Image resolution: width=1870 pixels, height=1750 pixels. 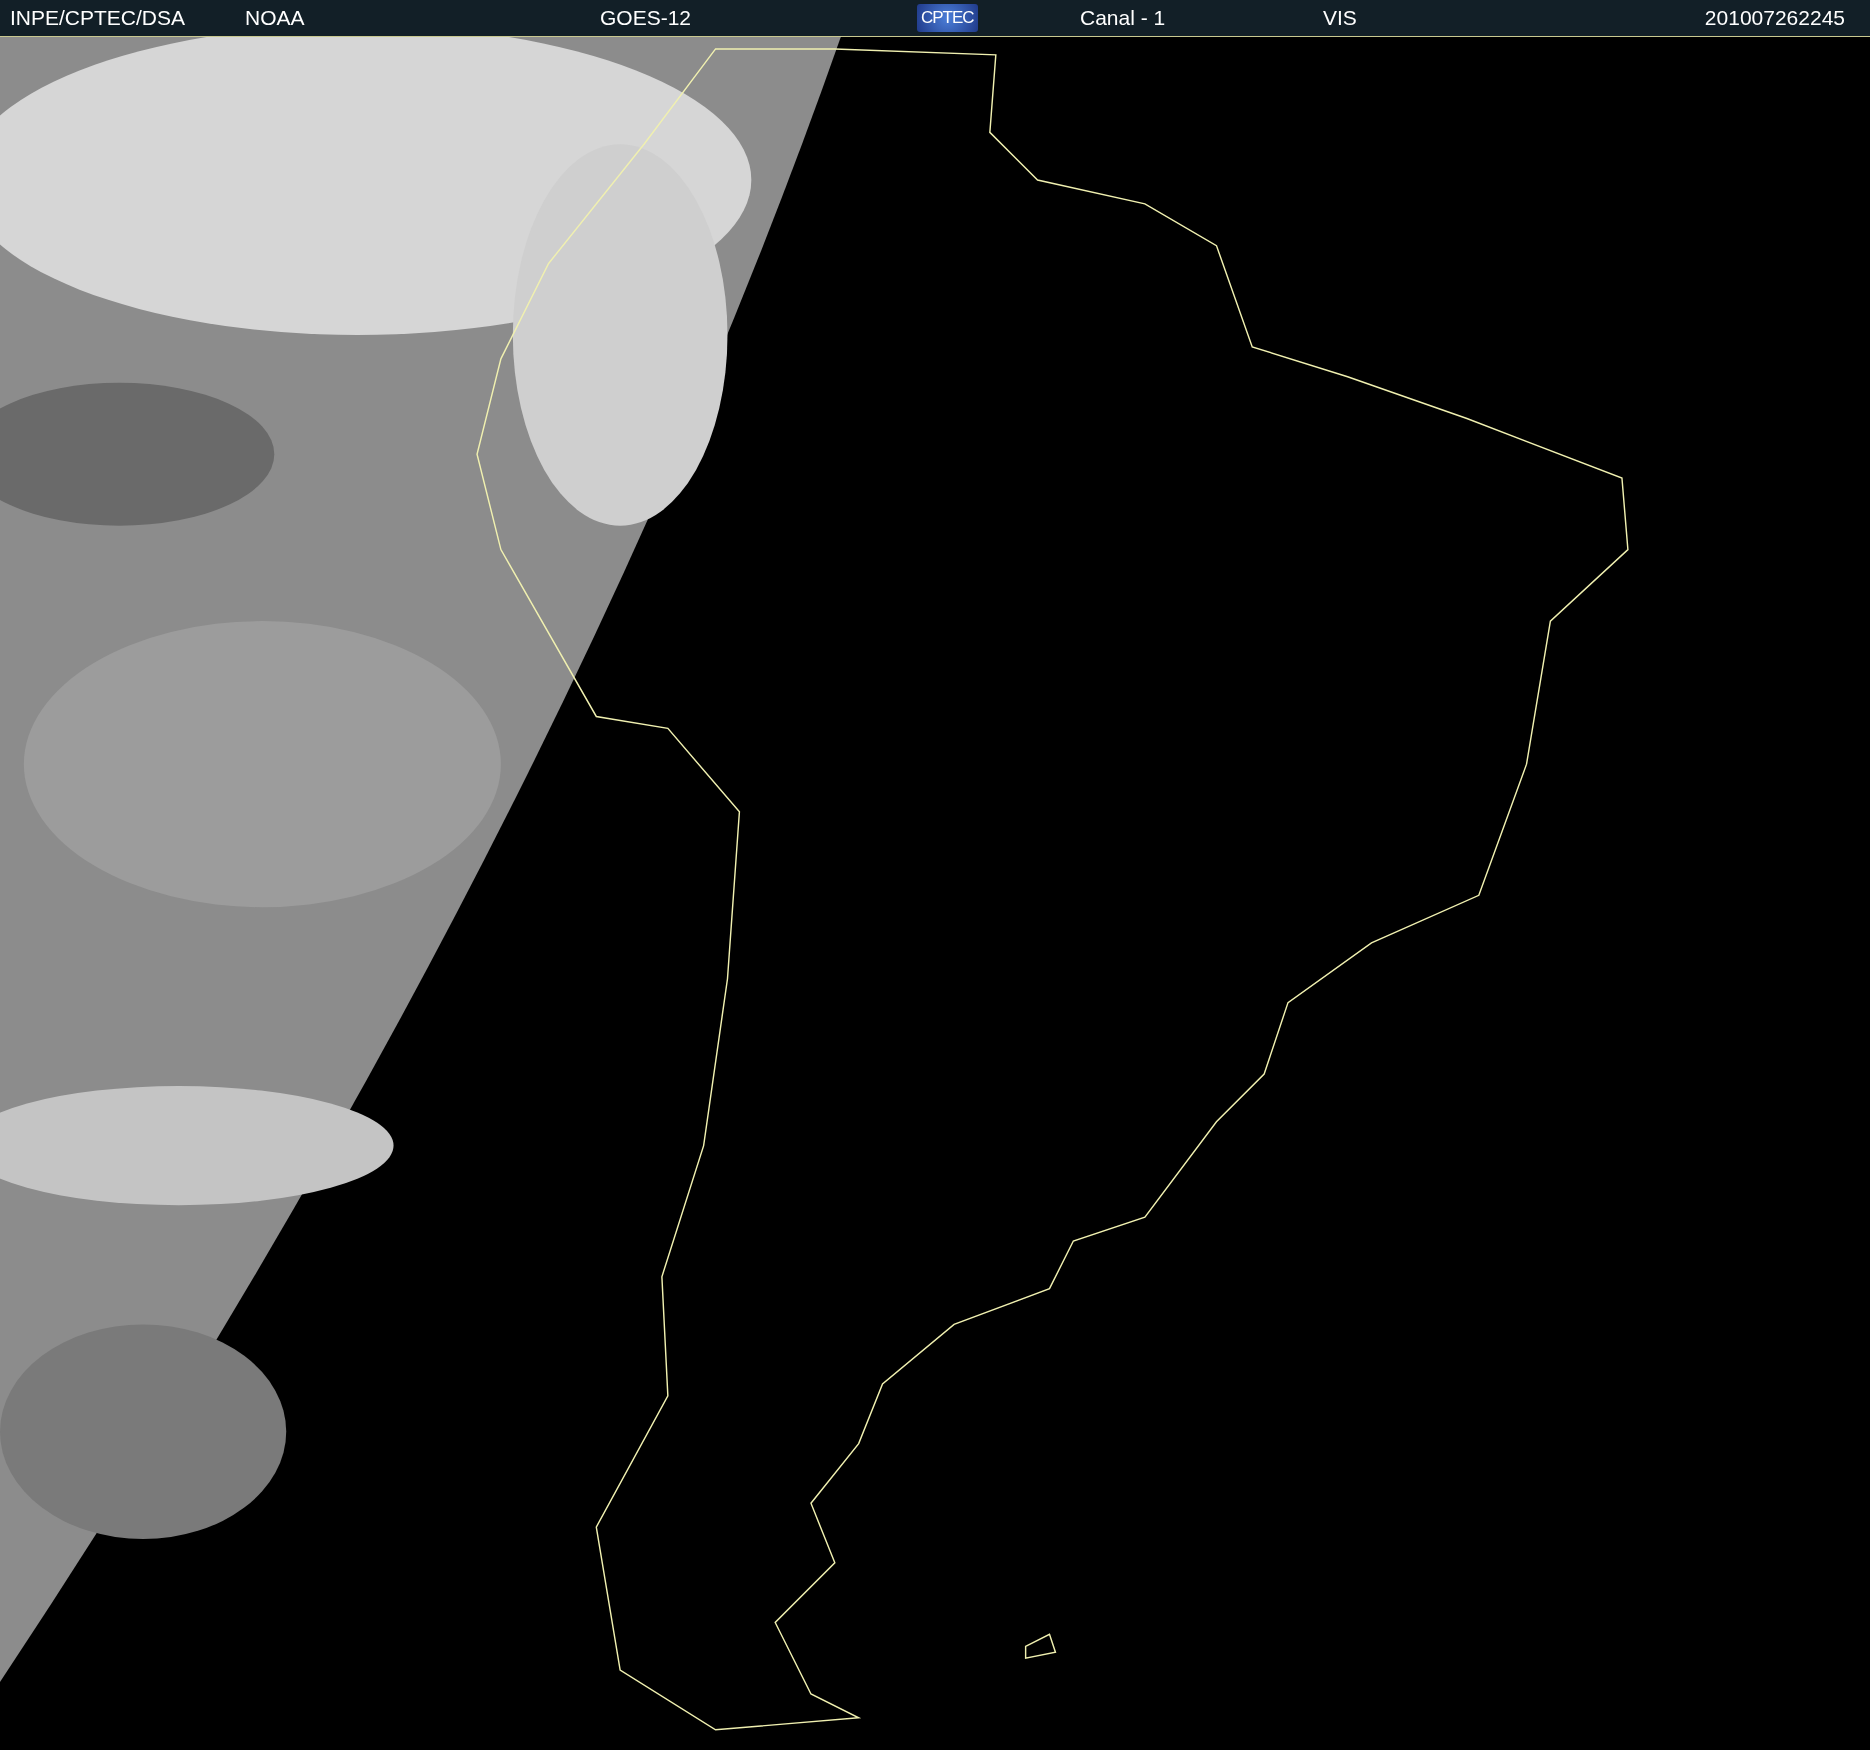 What do you see at coordinates (1123, 18) in the screenshot?
I see `header-text: Canal - 1` at bounding box center [1123, 18].